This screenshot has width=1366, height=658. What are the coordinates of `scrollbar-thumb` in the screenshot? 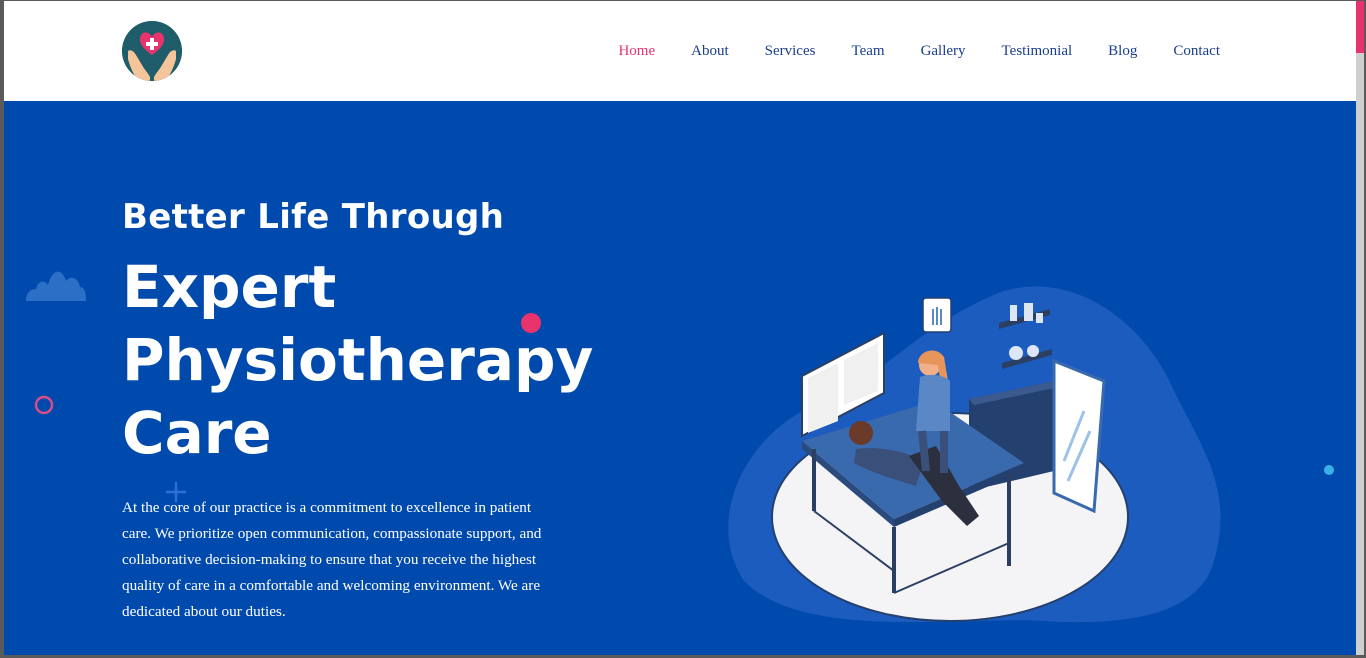 It's located at (1360, 27).